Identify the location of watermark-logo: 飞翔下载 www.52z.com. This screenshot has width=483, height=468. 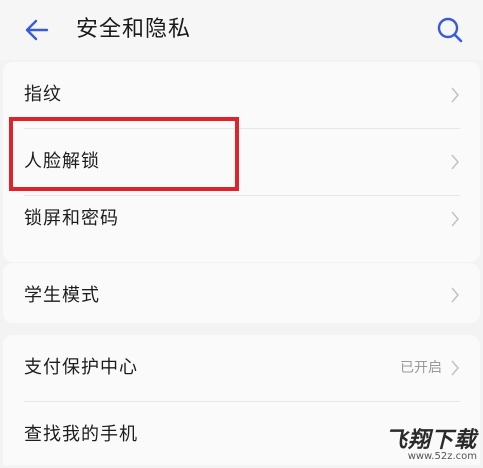
(431, 446).